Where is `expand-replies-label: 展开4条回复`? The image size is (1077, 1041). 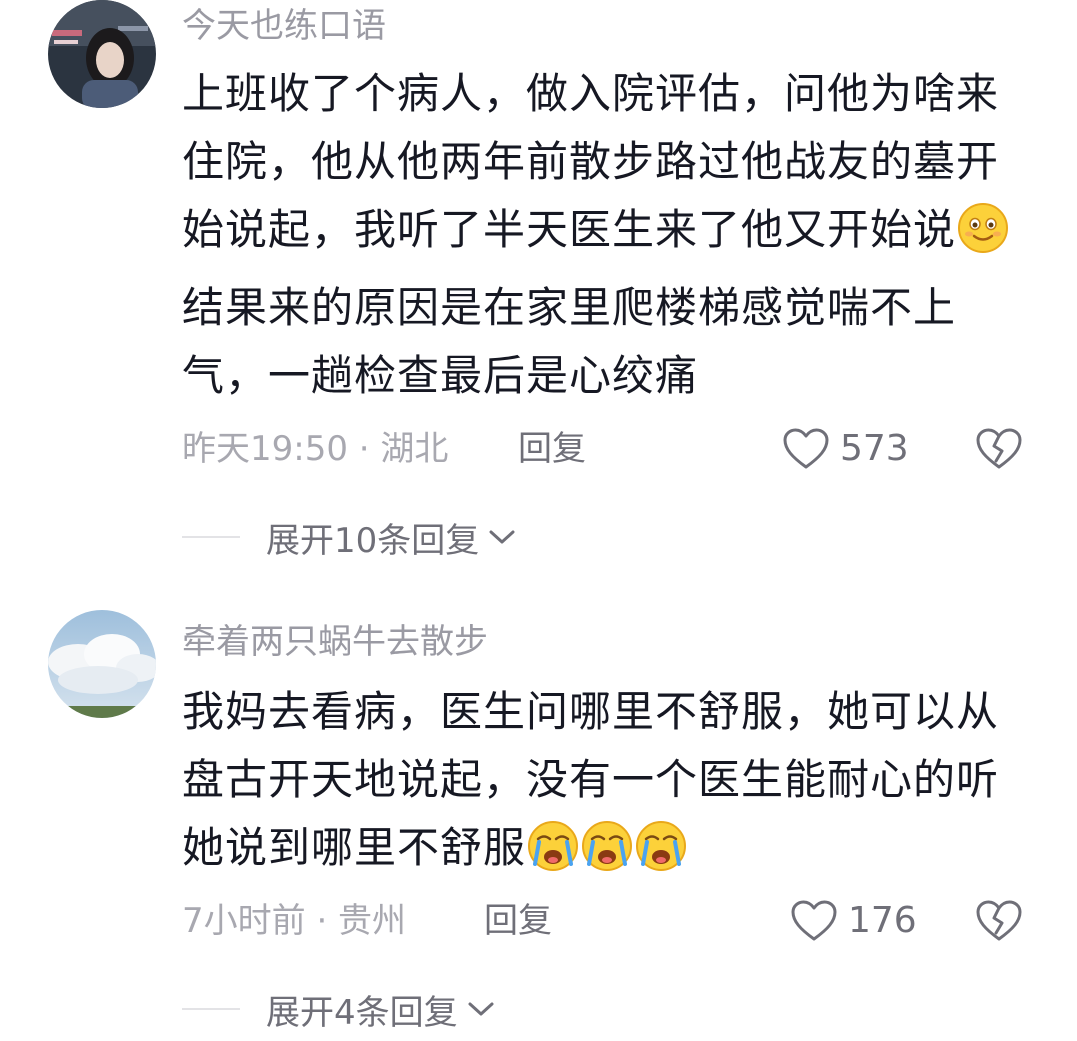 expand-replies-label: 展开4条回复 is located at coordinates (362, 1012).